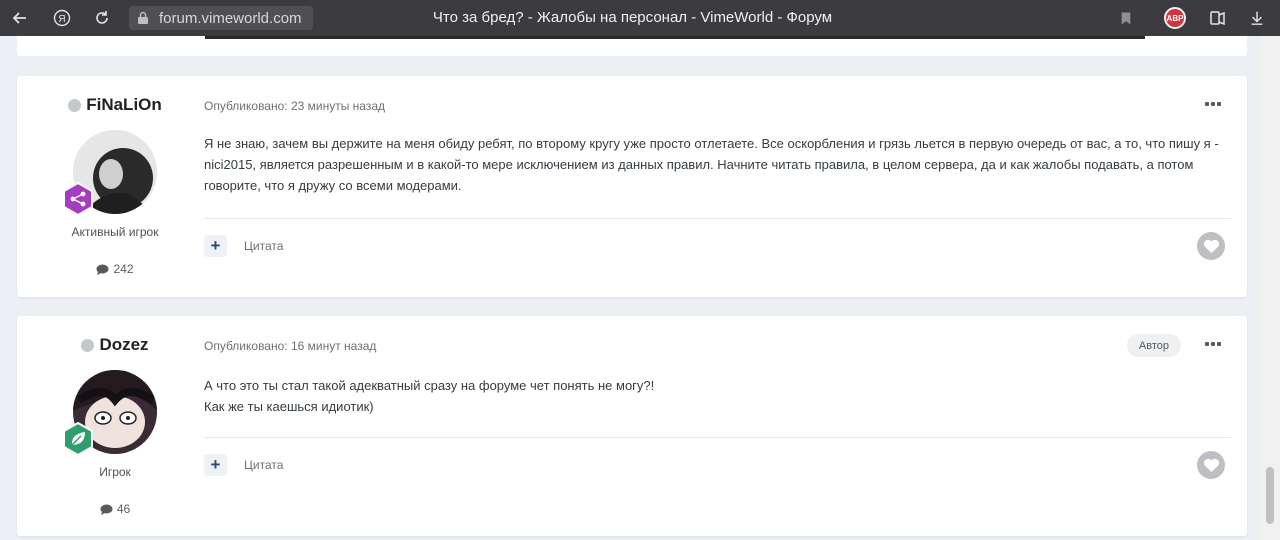 Image resolution: width=1280 pixels, height=540 pixels. I want to click on author-name: Dozez, so click(124, 344).